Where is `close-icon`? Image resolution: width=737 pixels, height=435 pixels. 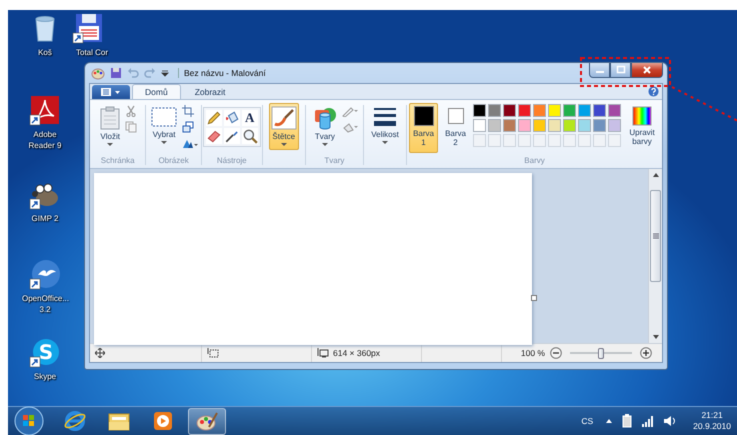
close-icon is located at coordinates (647, 70).